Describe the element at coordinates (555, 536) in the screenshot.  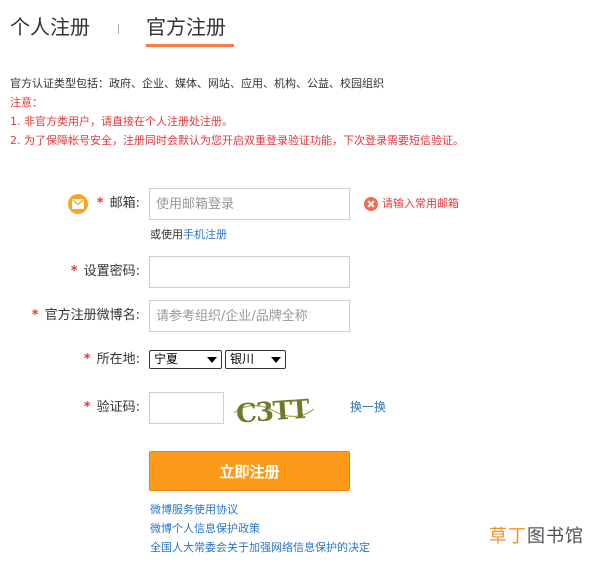
I see `watermark-part-2: 图书馆` at that location.